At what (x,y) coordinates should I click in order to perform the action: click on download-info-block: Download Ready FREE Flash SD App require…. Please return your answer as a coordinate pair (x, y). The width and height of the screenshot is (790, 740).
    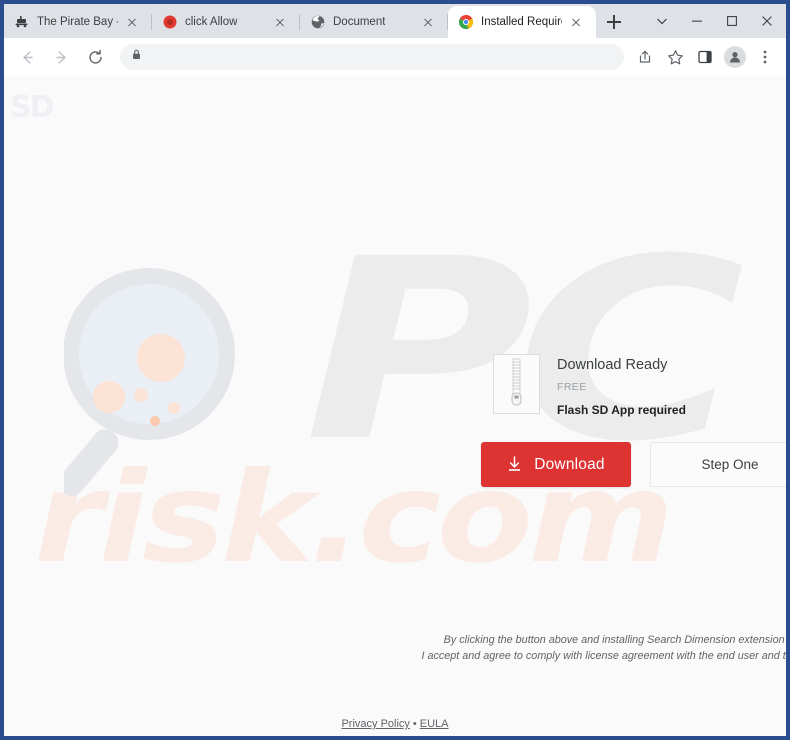
    Looking at the image, I should click on (589, 386).